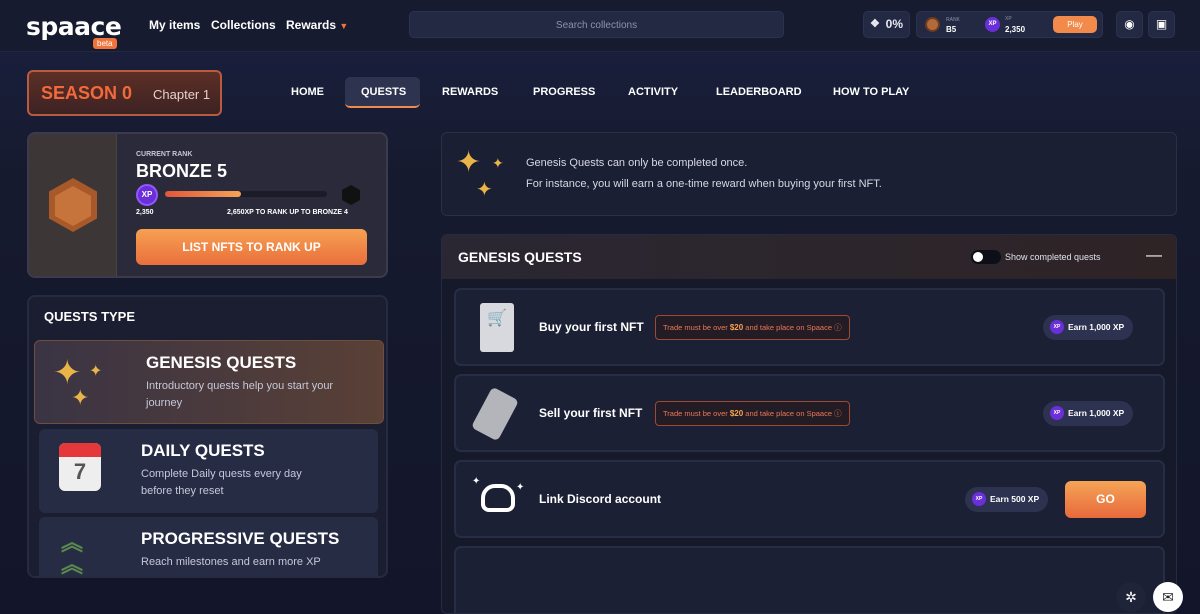 The image size is (1200, 614). What do you see at coordinates (164, 154) in the screenshot?
I see `current-rank-label: CURRENT RANK` at bounding box center [164, 154].